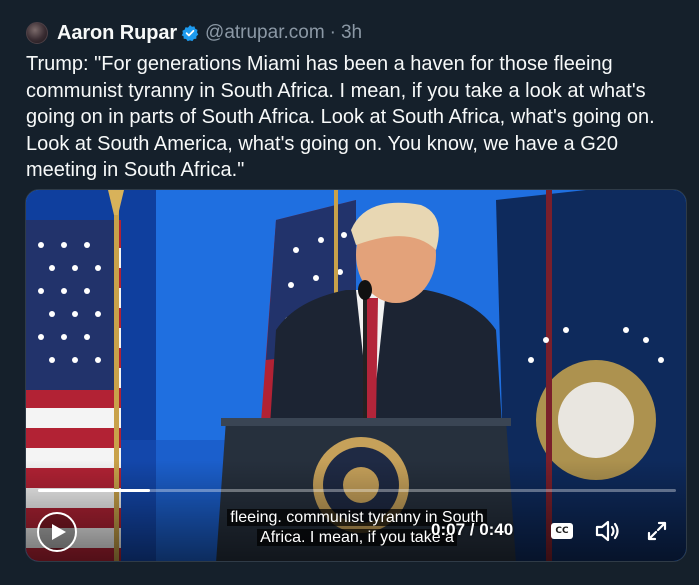 Image resolution: width=699 pixels, height=585 pixels. I want to click on play-button, so click(57, 532).